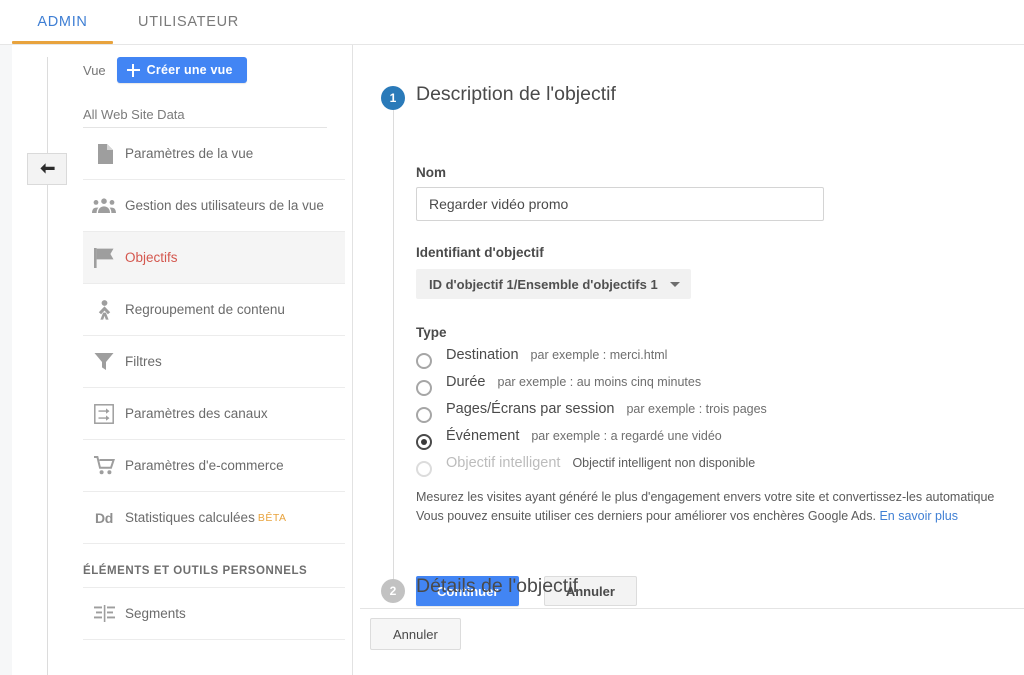 The width and height of the screenshot is (1024, 675). What do you see at coordinates (512, 22) in the screenshot?
I see `top-tab-bar: ADMIN UTILISATEUR` at bounding box center [512, 22].